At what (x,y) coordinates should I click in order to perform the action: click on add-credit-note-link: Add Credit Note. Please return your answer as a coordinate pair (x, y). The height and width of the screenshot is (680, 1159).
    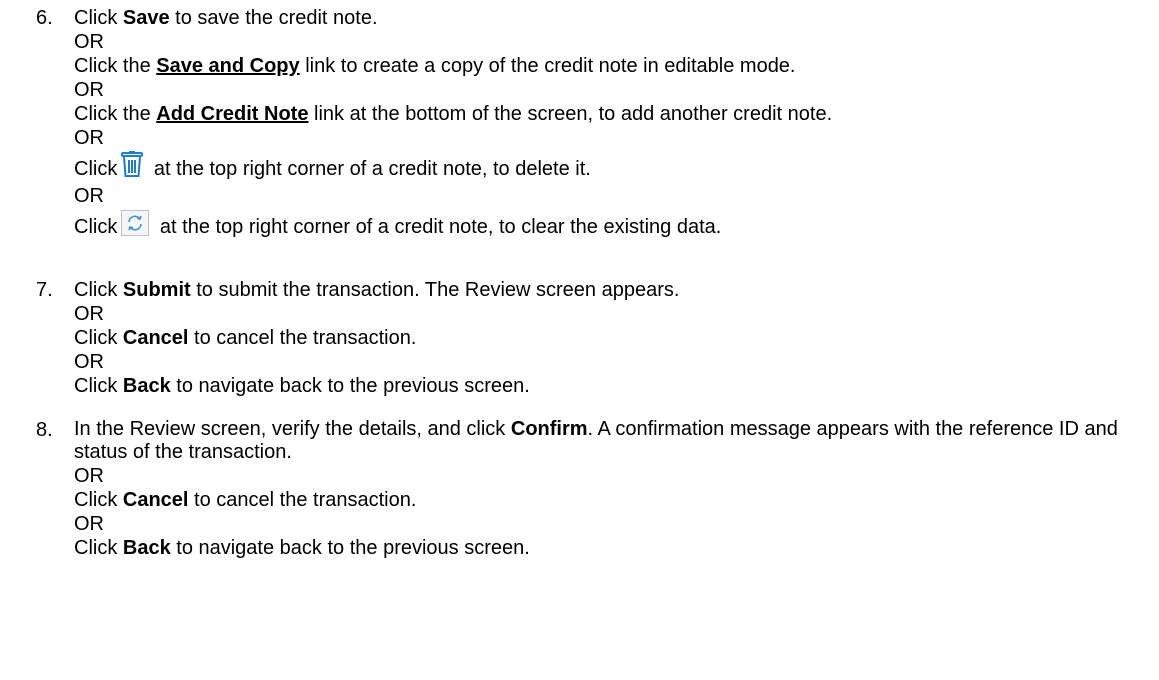
    Looking at the image, I should click on (232, 114).